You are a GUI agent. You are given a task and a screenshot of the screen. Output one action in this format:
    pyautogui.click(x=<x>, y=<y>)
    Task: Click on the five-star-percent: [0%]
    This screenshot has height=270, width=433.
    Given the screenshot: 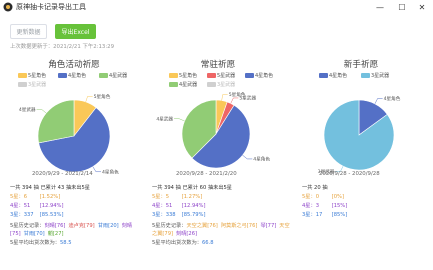 What is the action you would take?
    pyautogui.click(x=337, y=197)
    